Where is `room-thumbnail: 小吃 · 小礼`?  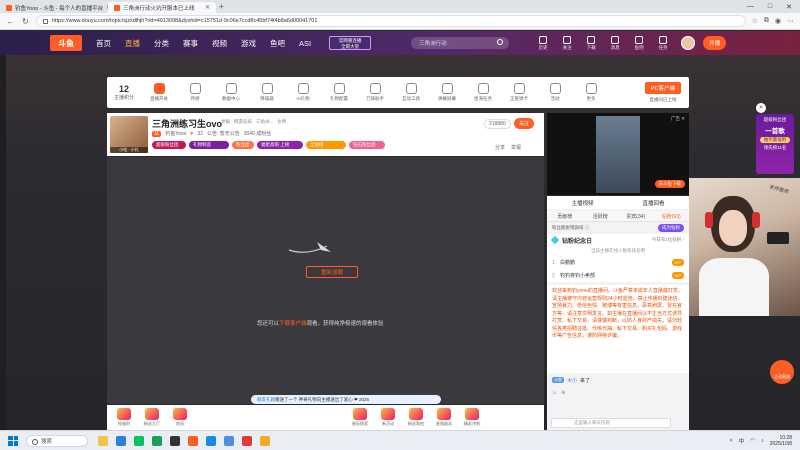 room-thumbnail: 小吃 · 小礼 is located at coordinates (129, 134).